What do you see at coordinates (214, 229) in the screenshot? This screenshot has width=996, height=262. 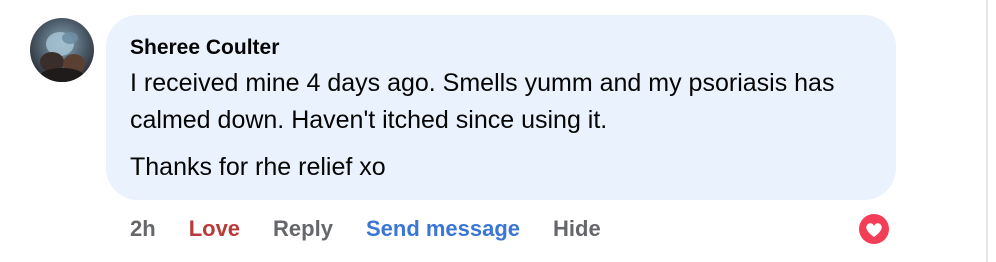 I see `love-reaction-button: Love` at bounding box center [214, 229].